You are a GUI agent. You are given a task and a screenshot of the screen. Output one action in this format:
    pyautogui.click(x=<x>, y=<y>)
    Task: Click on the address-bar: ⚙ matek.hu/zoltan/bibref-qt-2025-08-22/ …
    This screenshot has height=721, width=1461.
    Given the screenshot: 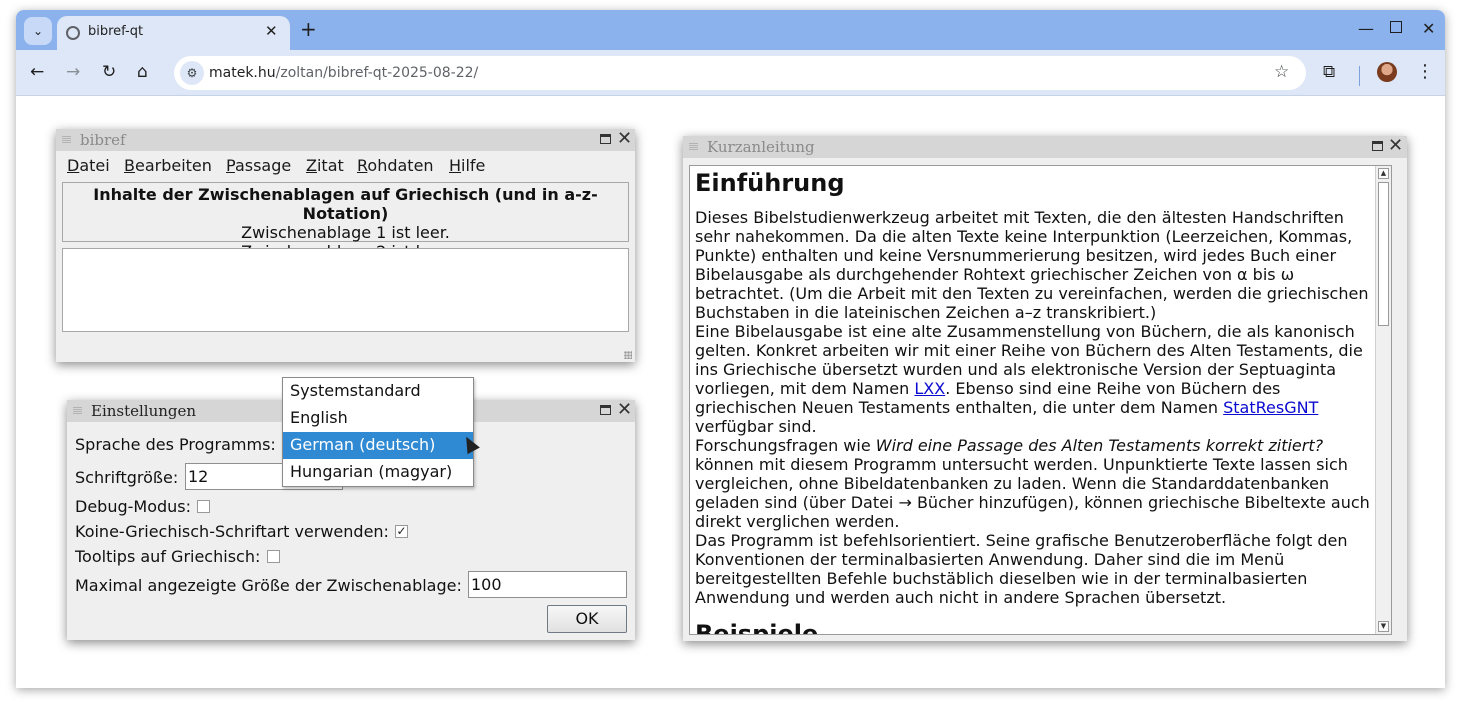 What is the action you would take?
    pyautogui.click(x=740, y=73)
    